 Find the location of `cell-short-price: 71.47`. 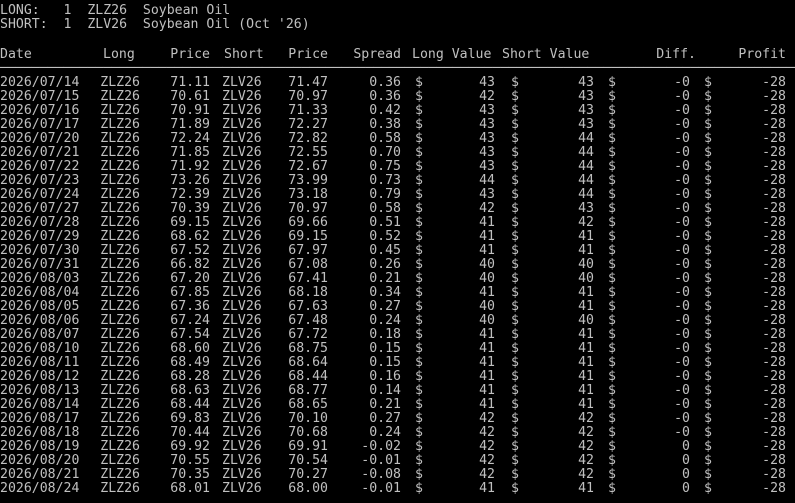

cell-short-price: 71.47 is located at coordinates (308, 82).